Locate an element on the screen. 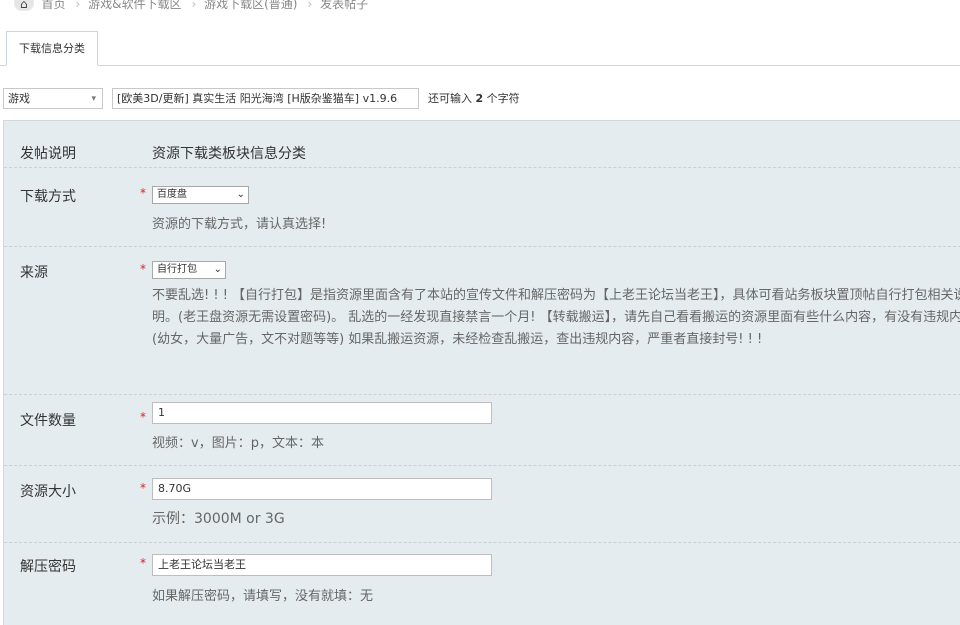  intro-label: 发帖说明 is located at coordinates (48, 154).